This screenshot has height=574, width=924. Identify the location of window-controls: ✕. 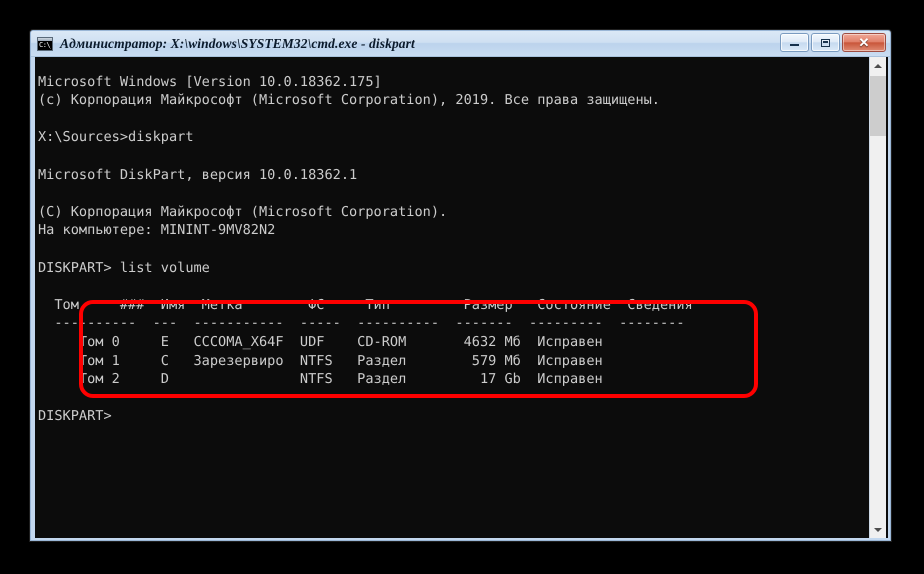
(833, 42).